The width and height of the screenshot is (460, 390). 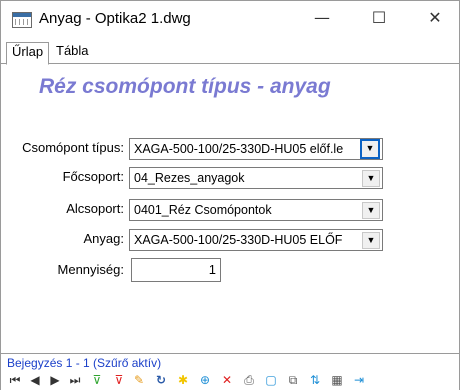 I want to click on delete-icon: ✕, so click(x=227, y=380).